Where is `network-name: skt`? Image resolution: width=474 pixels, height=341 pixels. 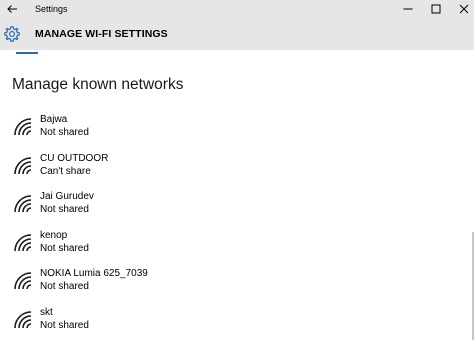 network-name: skt is located at coordinates (46, 312).